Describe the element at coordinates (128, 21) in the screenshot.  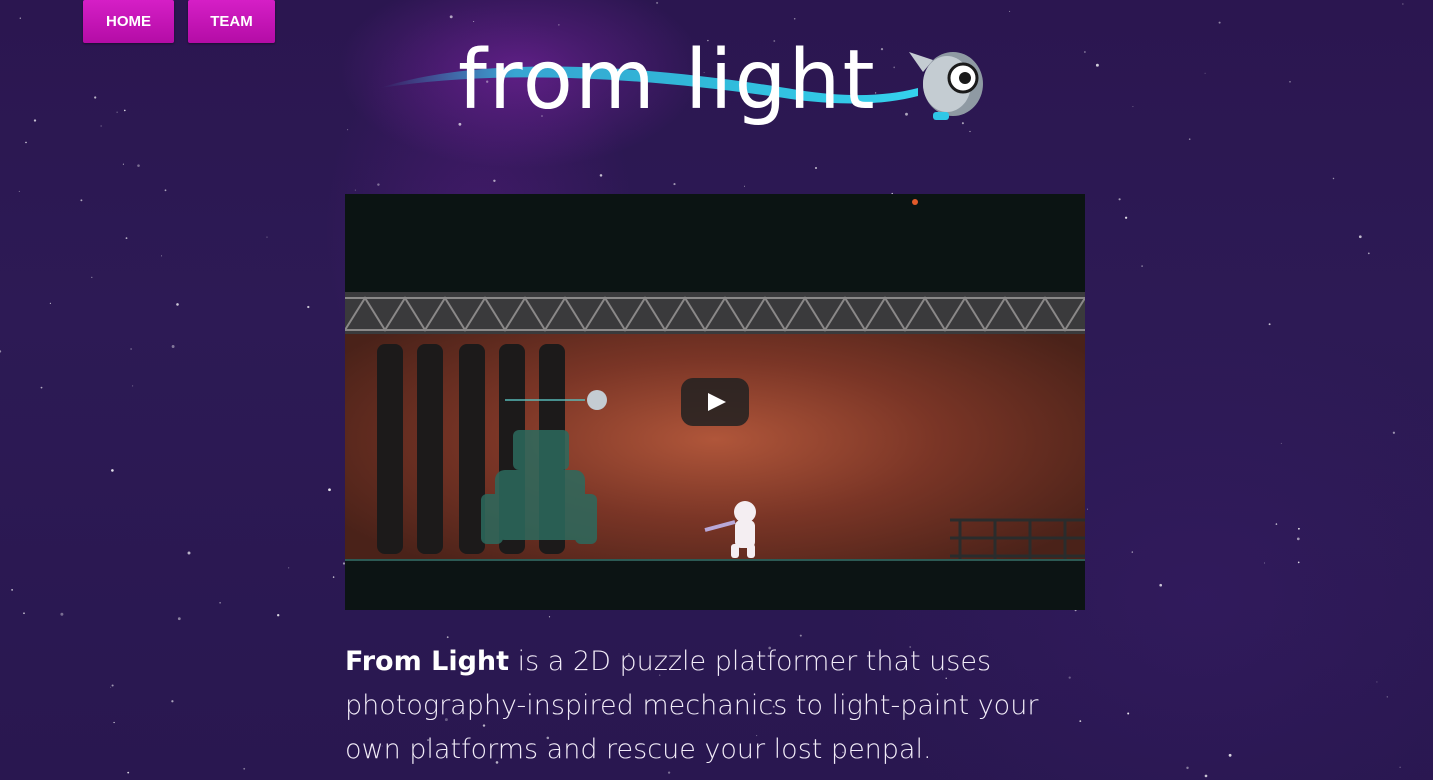
I see `home-button: HOME` at that location.